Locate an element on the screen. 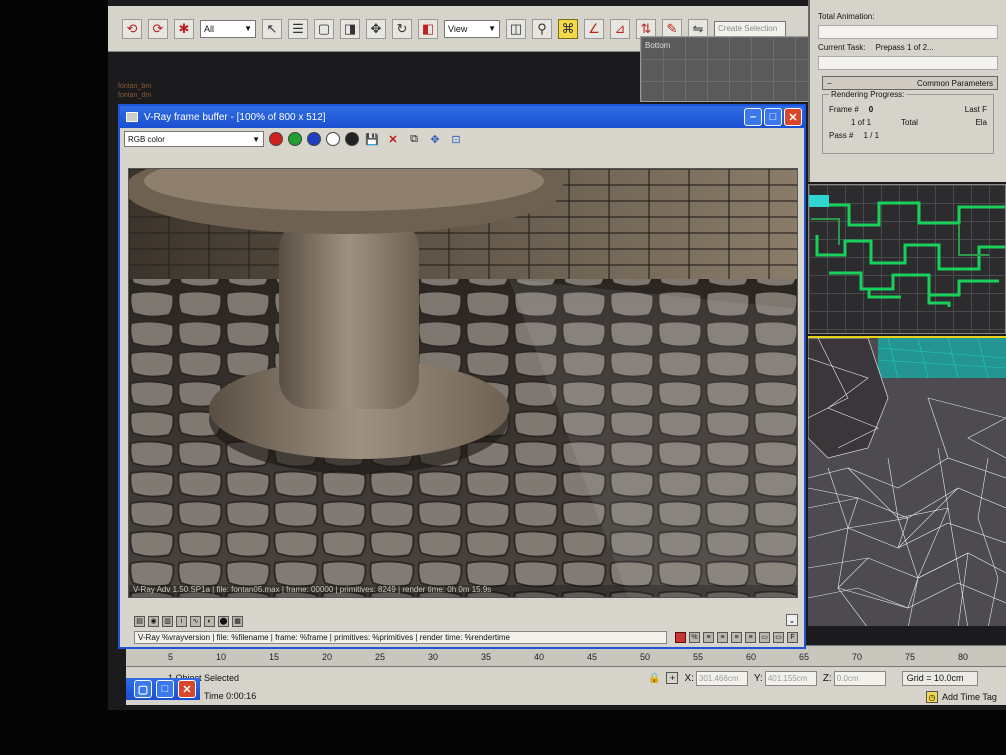  select-object-icon: ↖ is located at coordinates (272, 28).